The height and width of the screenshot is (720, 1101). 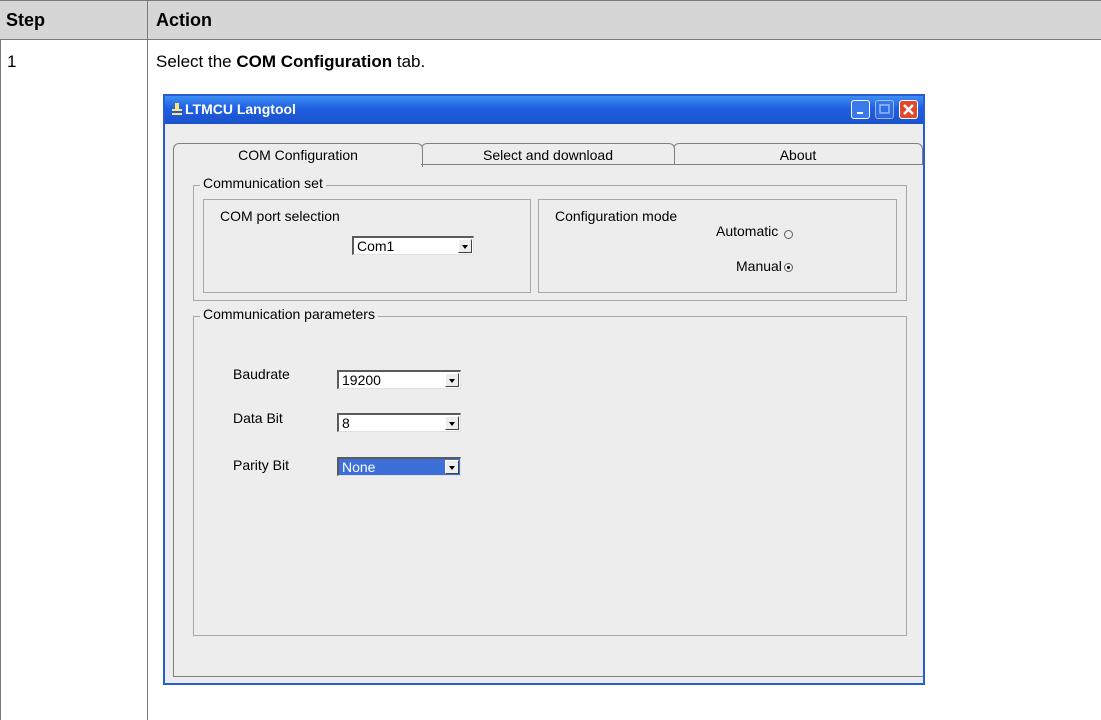 What do you see at coordinates (361, 380) in the screenshot?
I see `baudrate-value: 19200` at bounding box center [361, 380].